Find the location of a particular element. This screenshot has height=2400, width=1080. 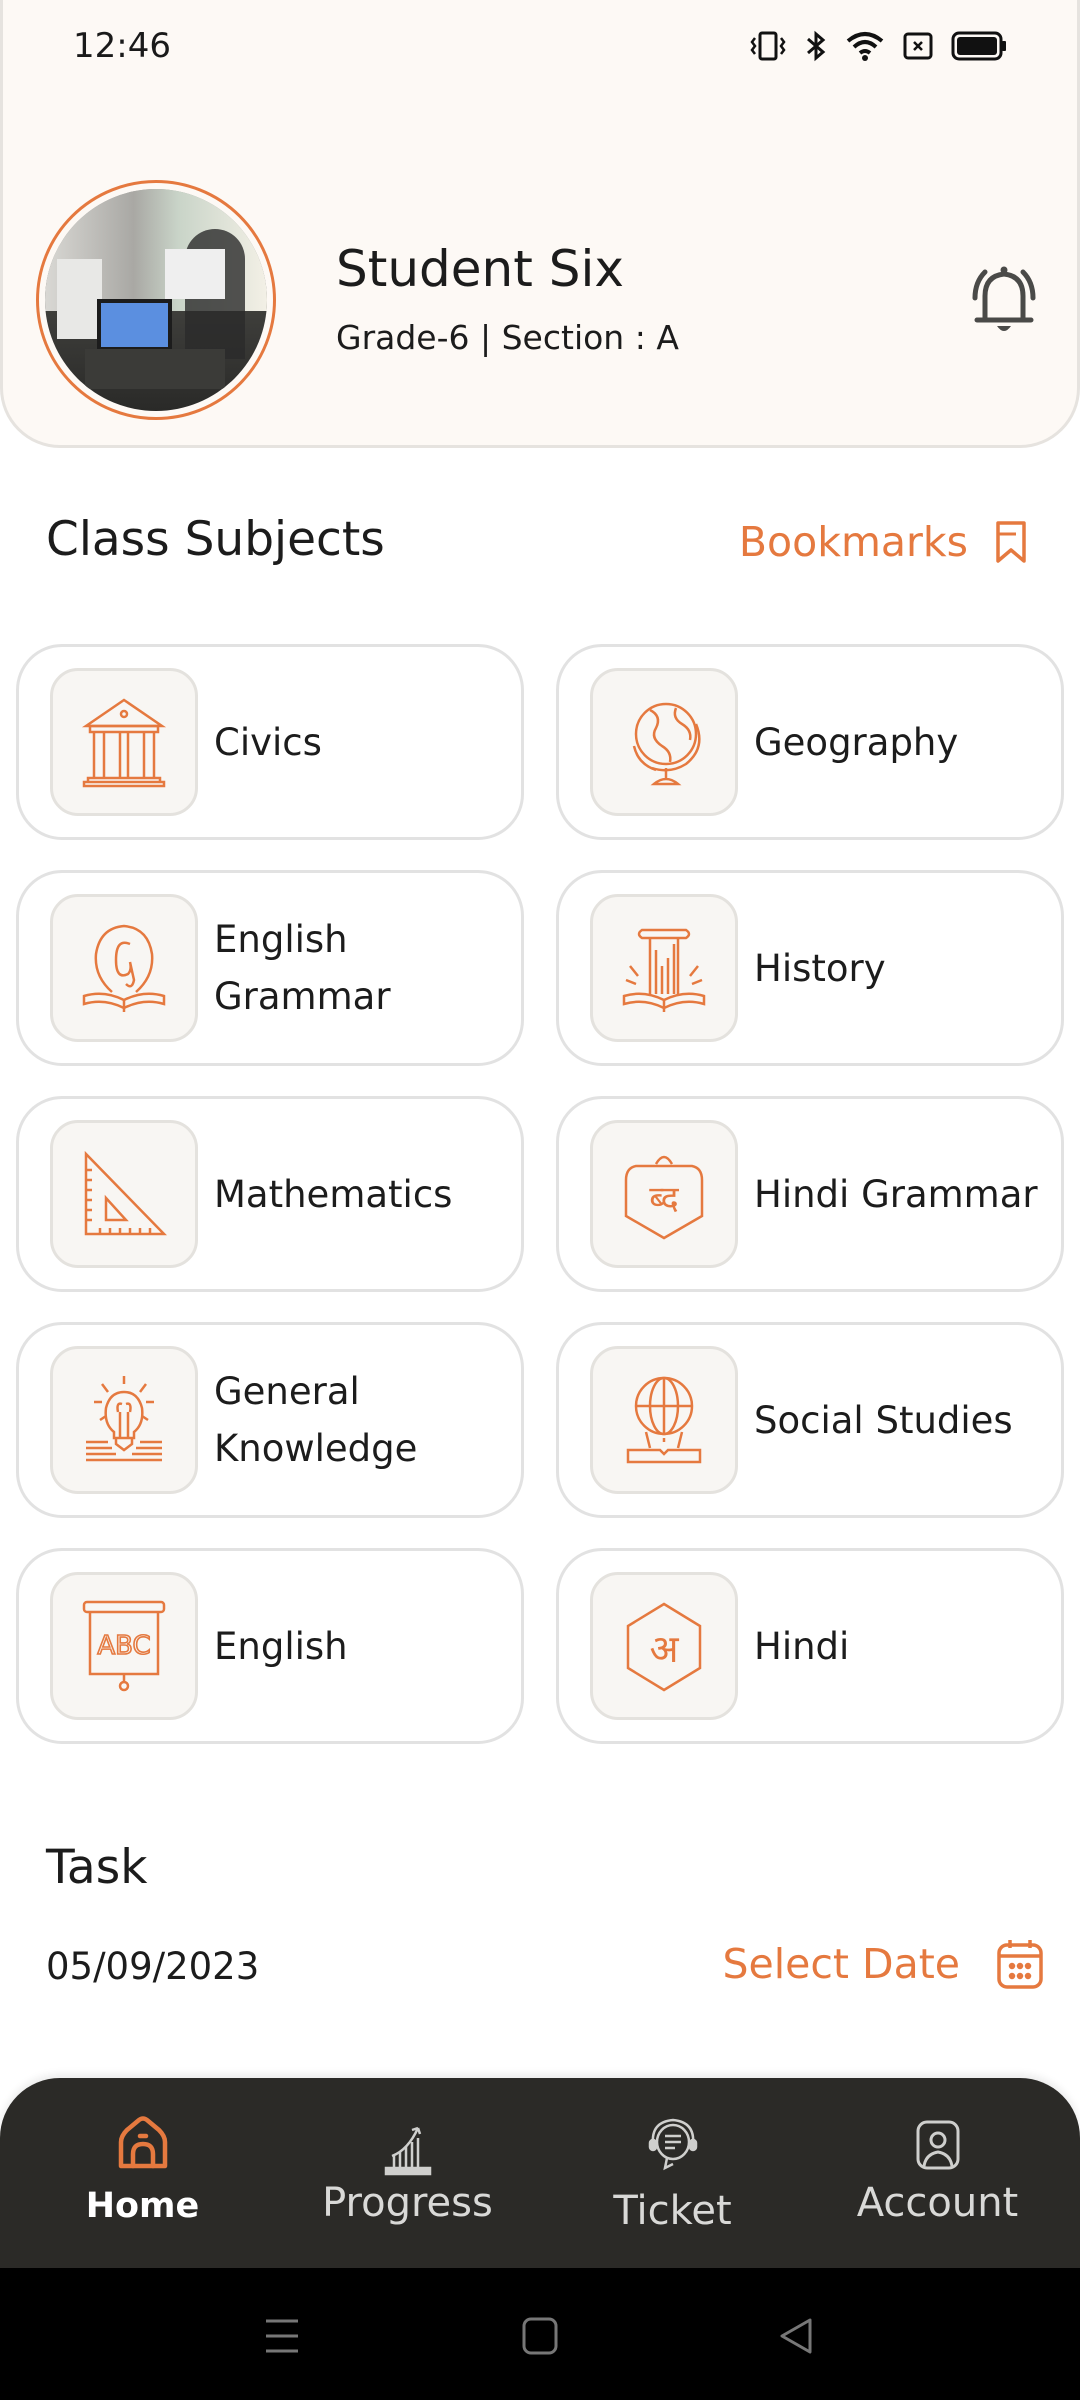

subject-card-hindi: अ Hindi is located at coordinates (810, 1646).